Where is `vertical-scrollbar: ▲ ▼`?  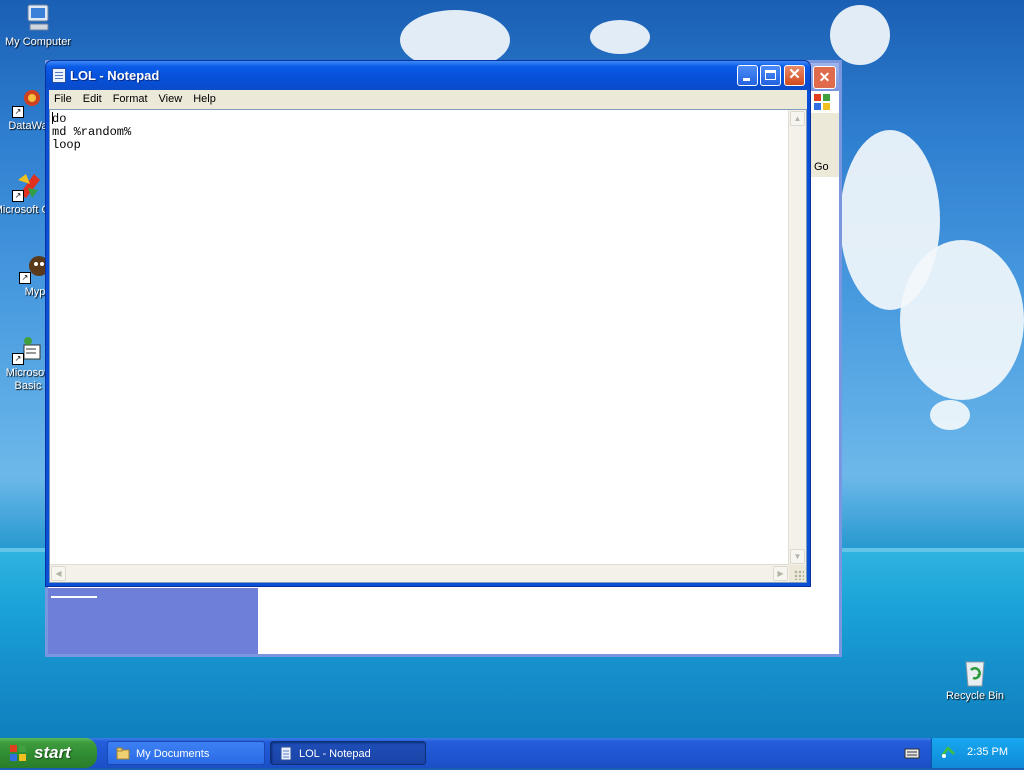
vertical-scrollbar: ▲ ▼ is located at coordinates (797, 337).